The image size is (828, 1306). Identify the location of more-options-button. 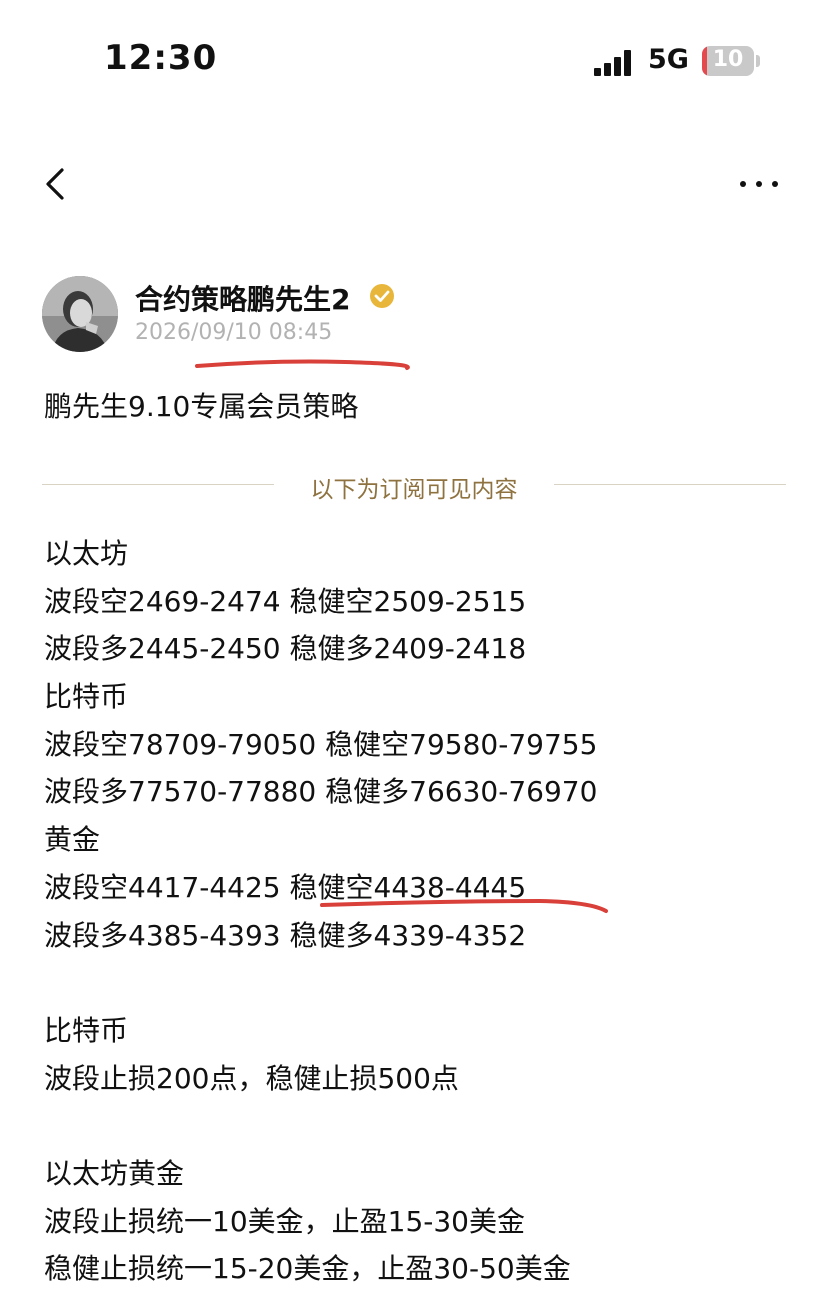
(759, 184).